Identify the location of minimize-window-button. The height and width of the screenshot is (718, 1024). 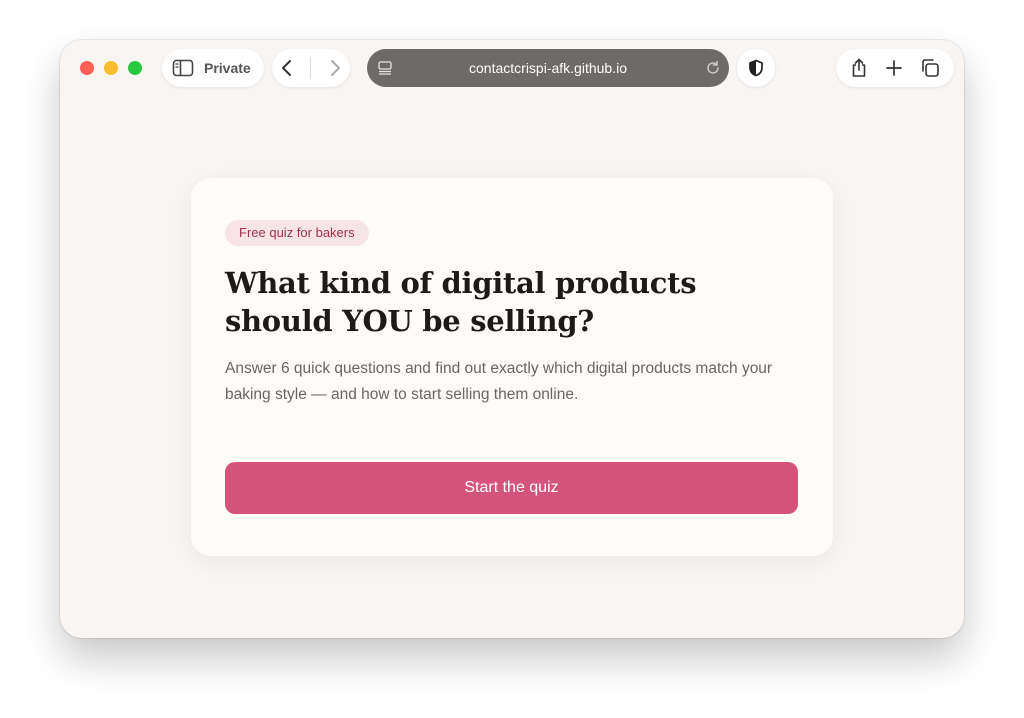
(111, 68).